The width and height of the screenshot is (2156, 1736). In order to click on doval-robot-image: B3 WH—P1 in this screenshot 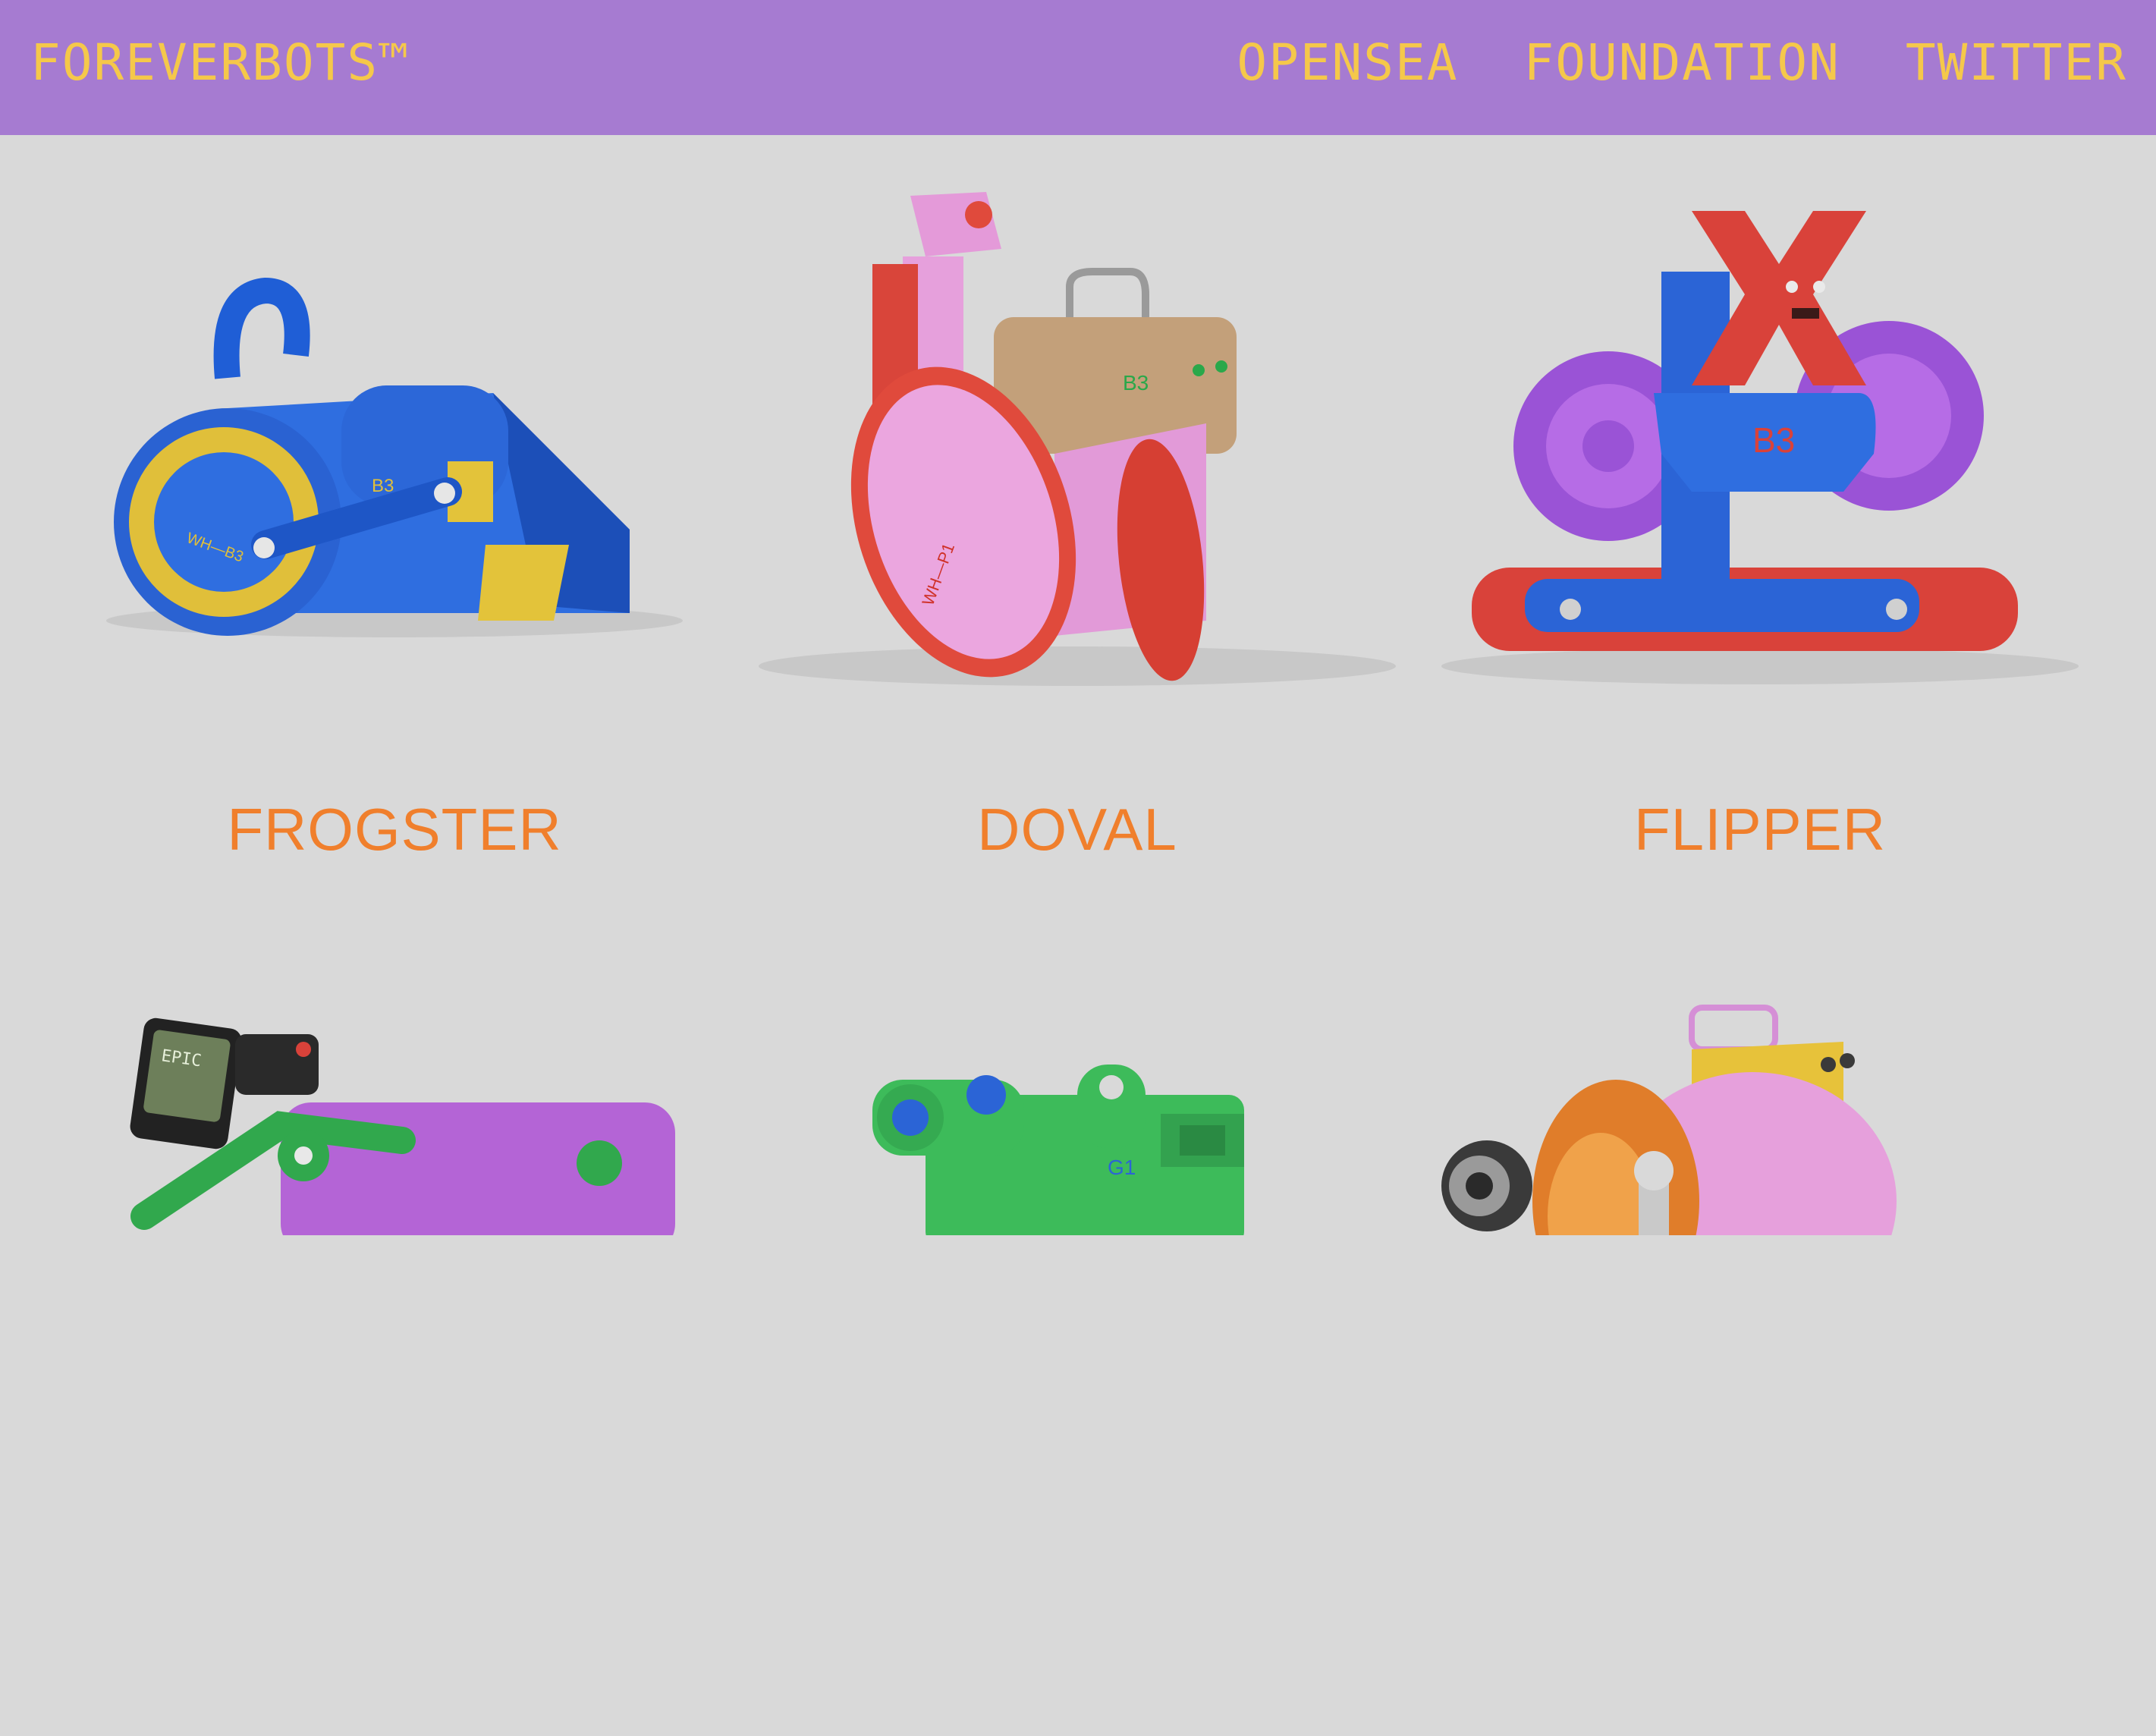, I will do `click(1077, 439)`.